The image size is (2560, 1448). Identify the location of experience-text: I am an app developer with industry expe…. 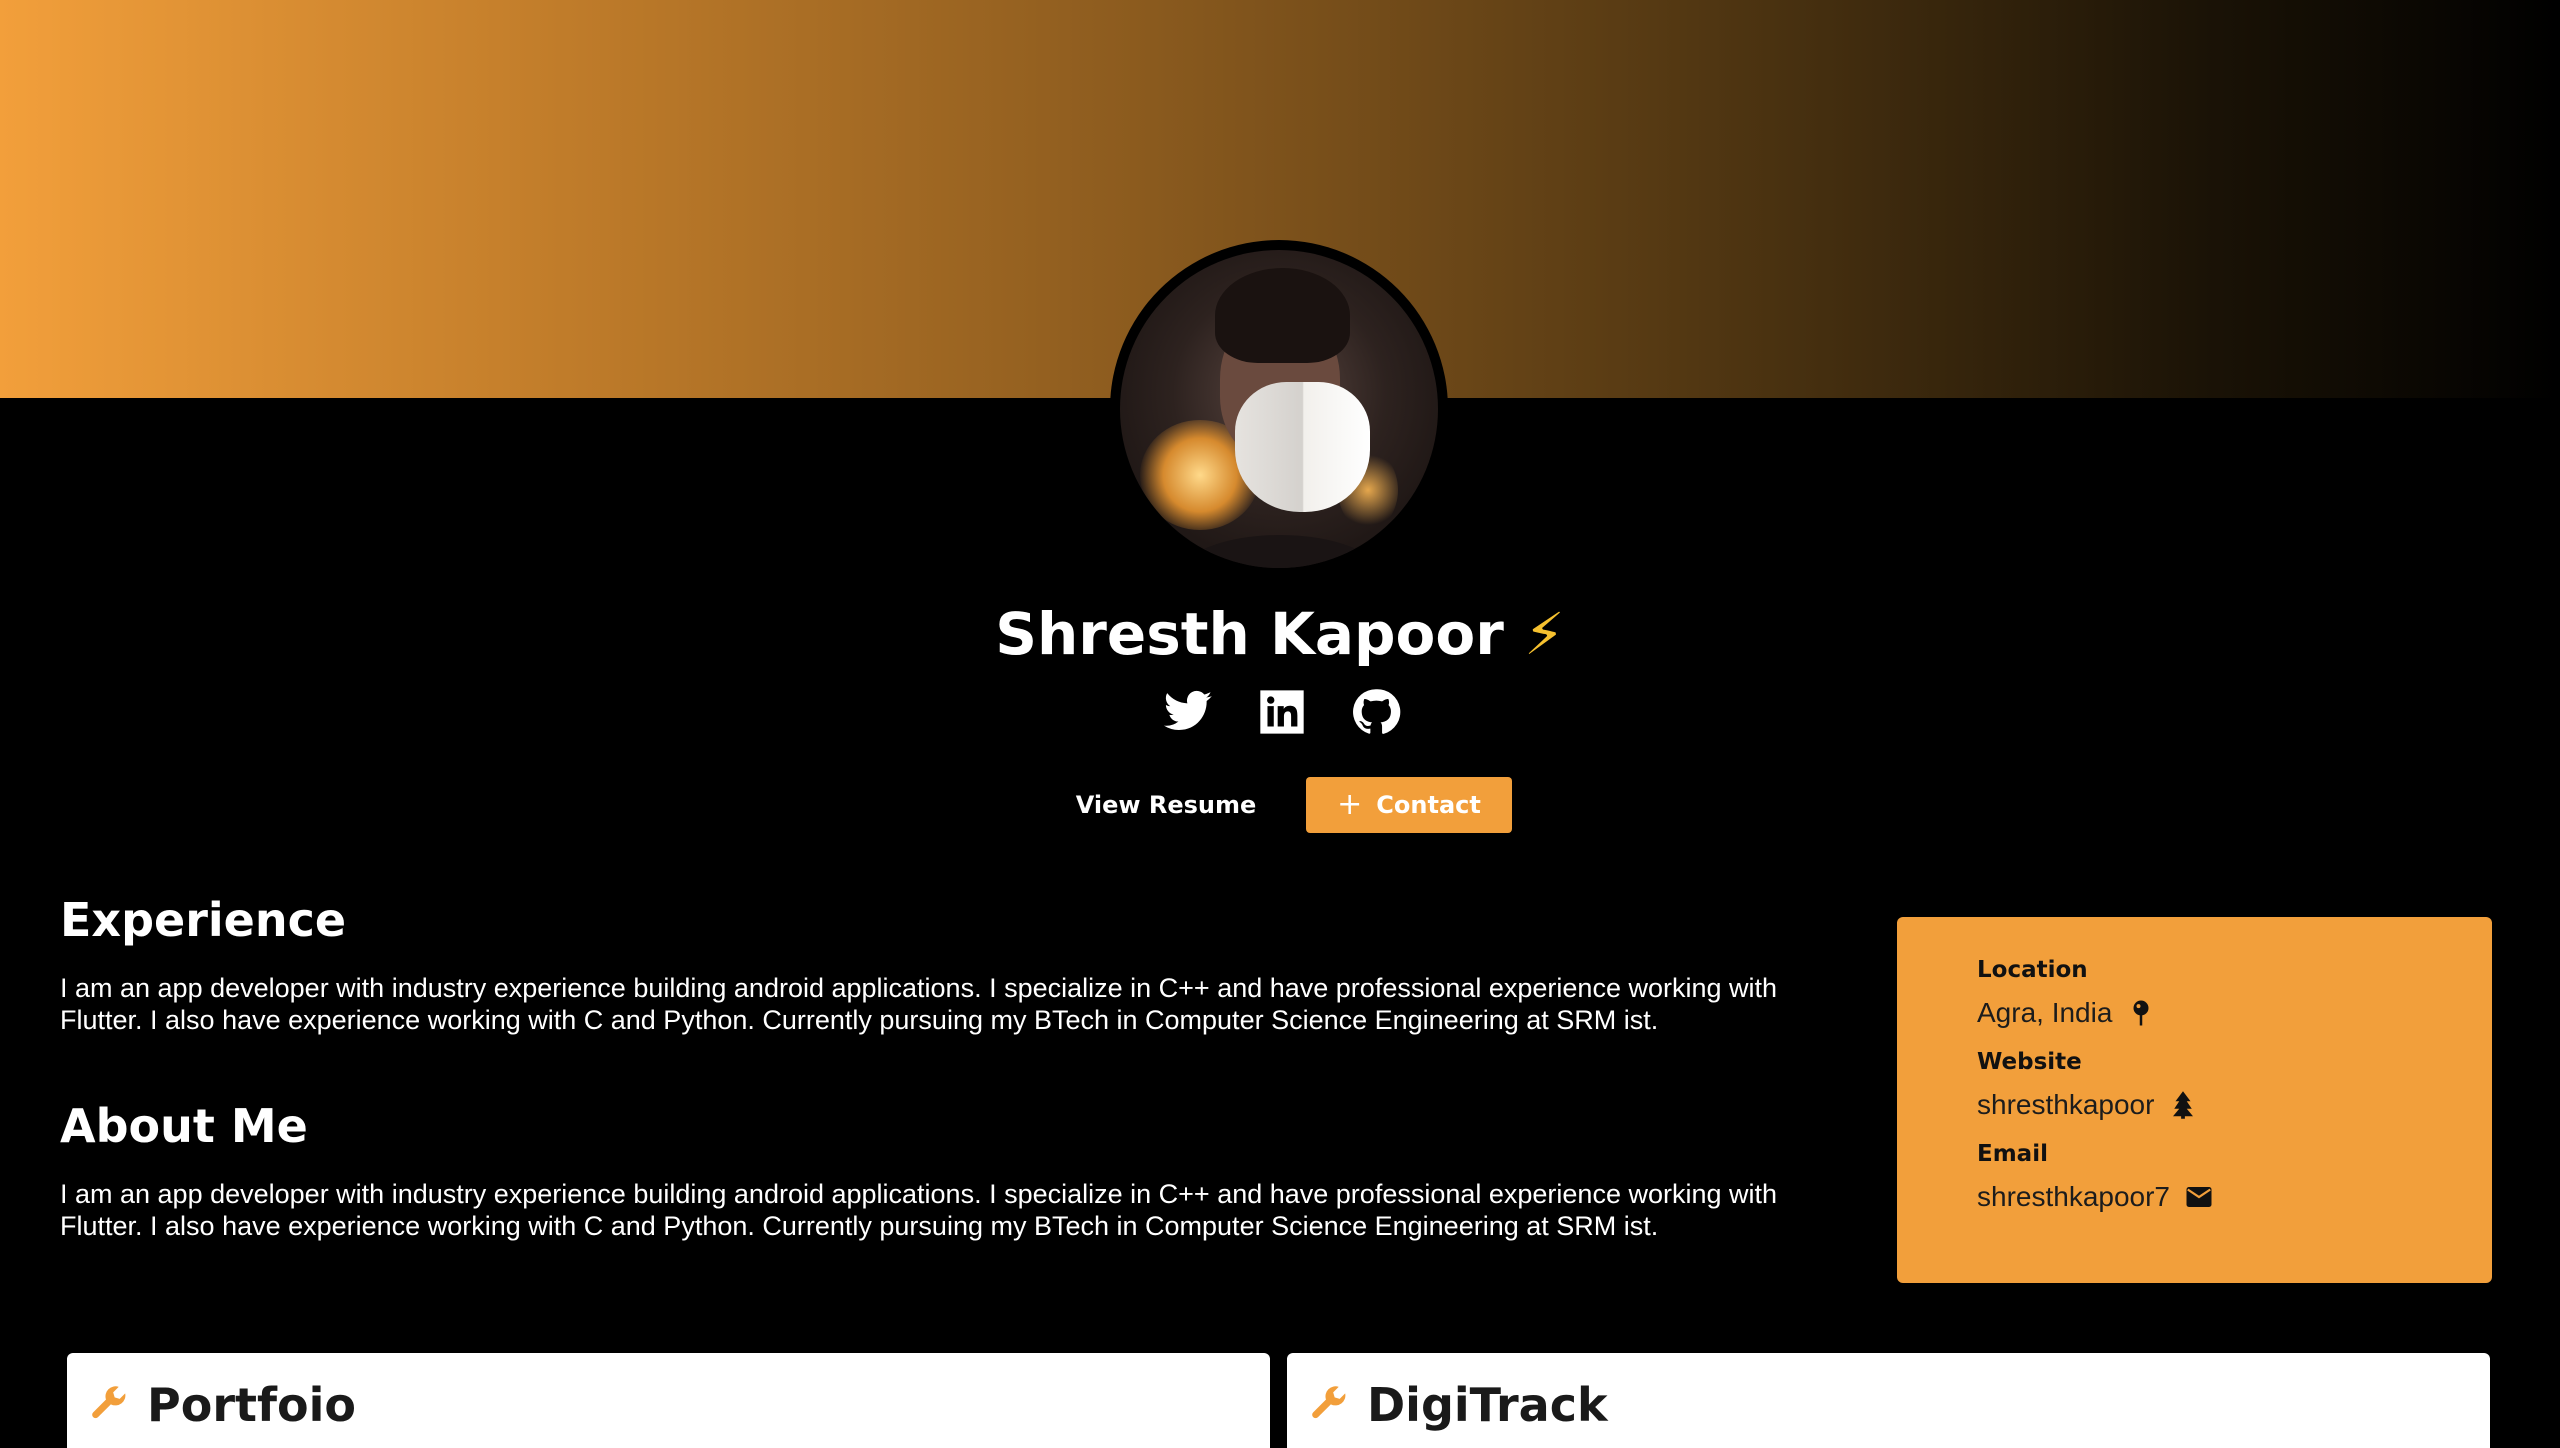
(919, 1004).